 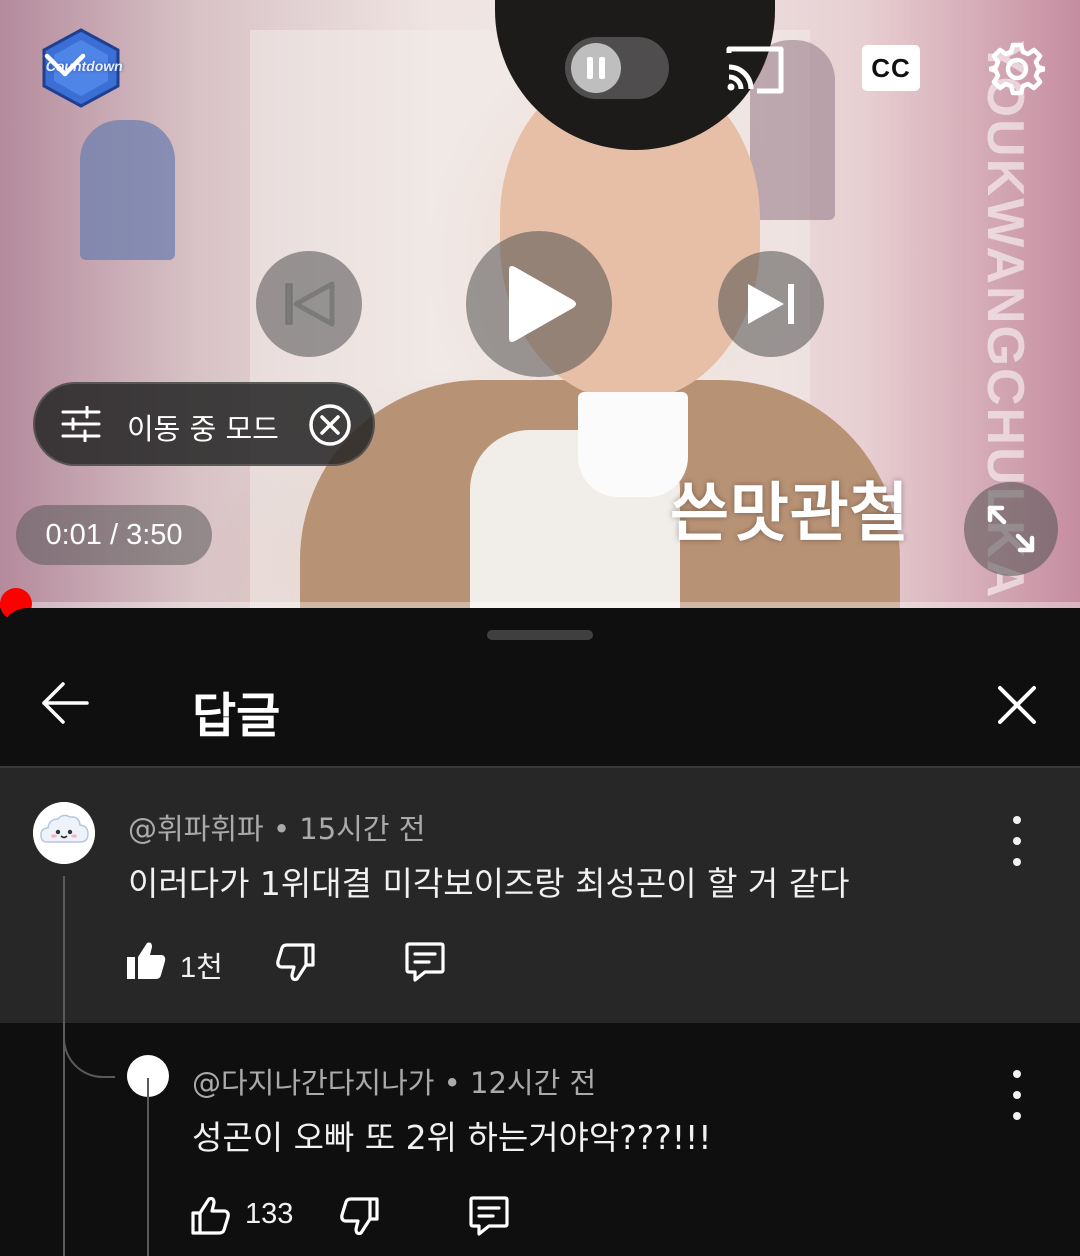 I want to click on pause-icon, so click(x=596, y=68).